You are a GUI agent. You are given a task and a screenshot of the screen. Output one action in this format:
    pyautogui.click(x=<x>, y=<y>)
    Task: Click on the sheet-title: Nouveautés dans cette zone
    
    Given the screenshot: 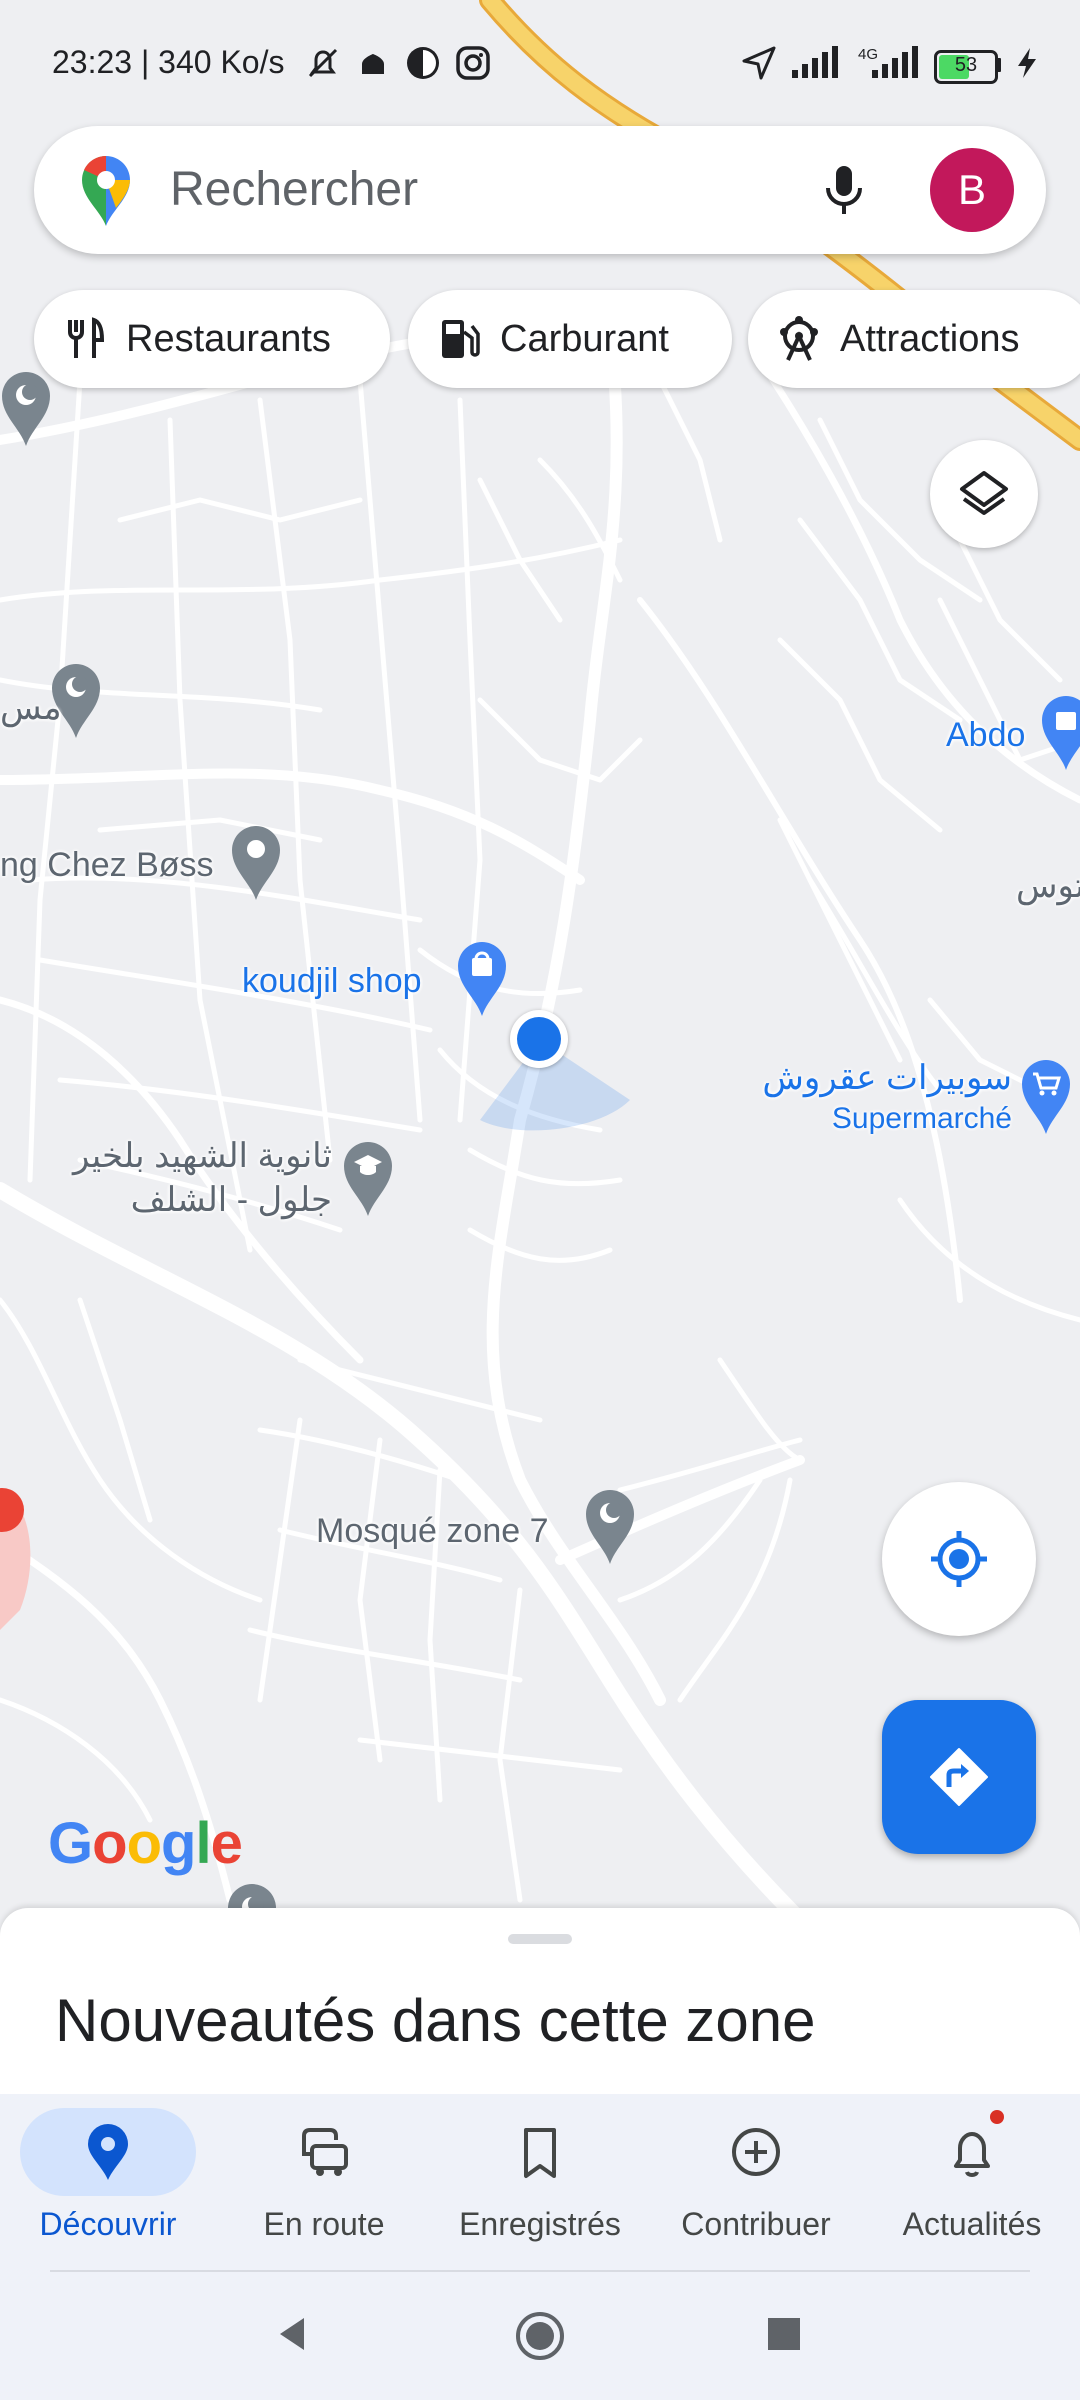 What is the action you would take?
    pyautogui.click(x=435, y=2020)
    